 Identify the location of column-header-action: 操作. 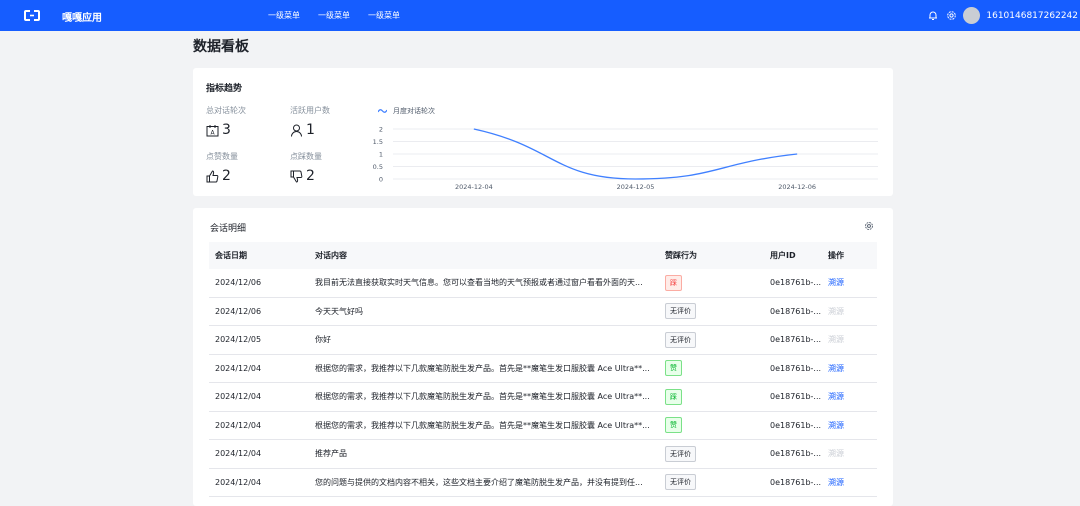
(836, 255).